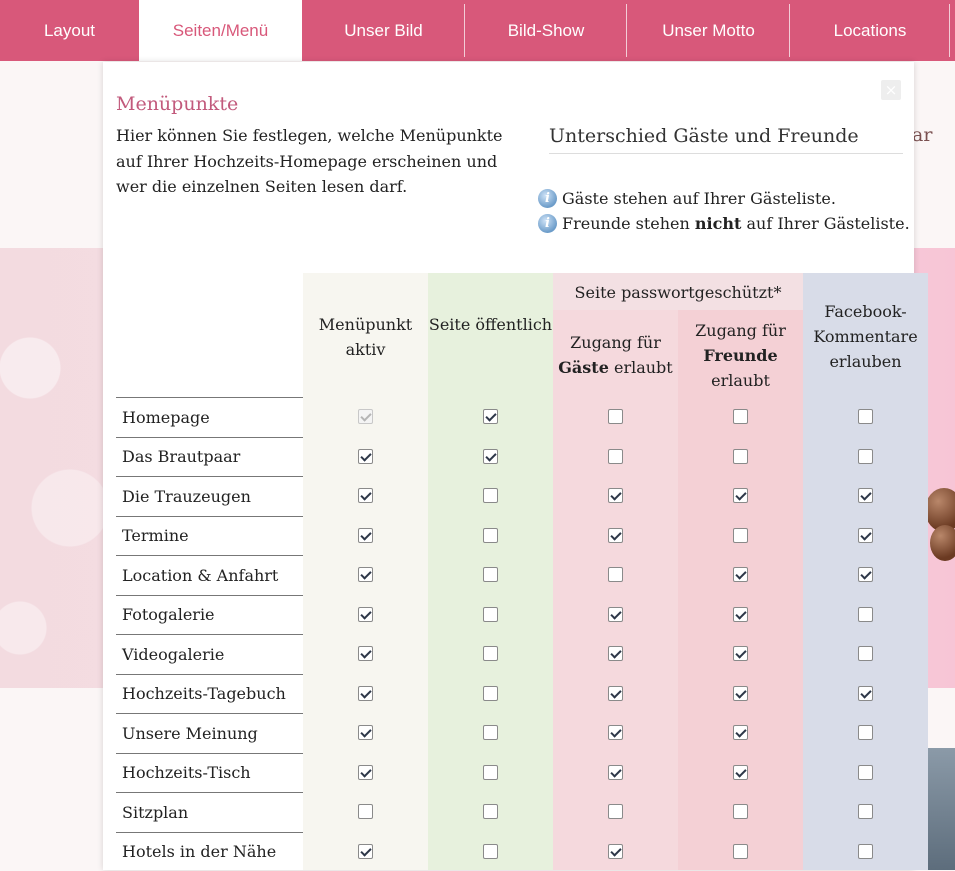  Describe the element at coordinates (740, 330) in the screenshot. I see `header-friends-line1: Zugang für` at that location.